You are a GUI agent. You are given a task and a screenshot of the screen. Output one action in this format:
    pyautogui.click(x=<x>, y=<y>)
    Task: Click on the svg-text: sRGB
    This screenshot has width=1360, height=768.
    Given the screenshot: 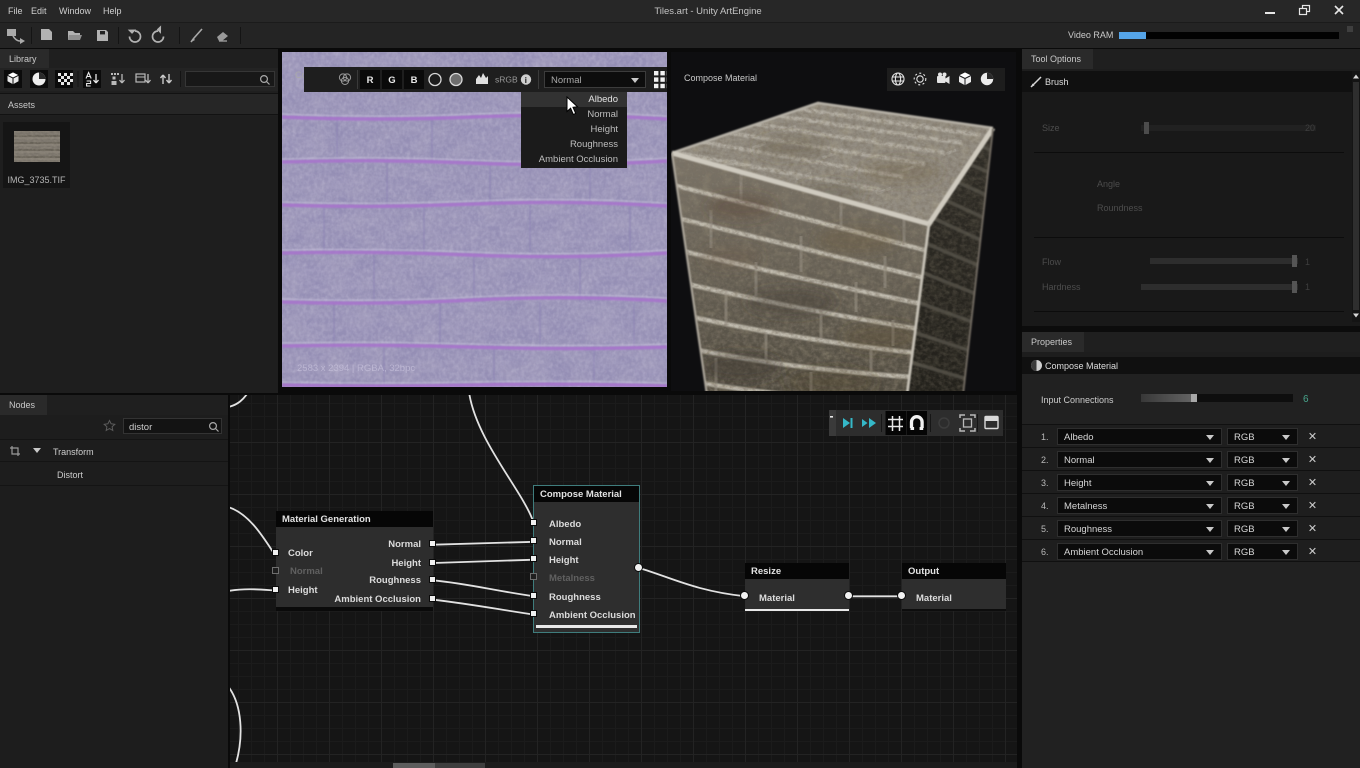 What is the action you would take?
    pyautogui.click(x=506, y=80)
    